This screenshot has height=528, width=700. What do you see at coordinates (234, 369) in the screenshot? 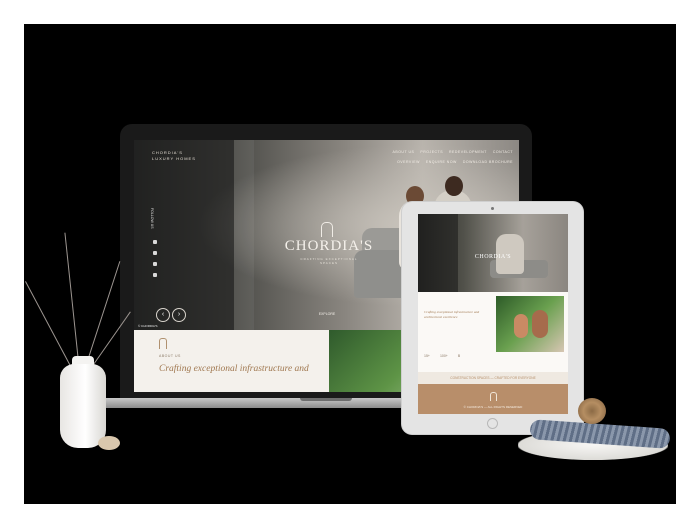
I see `about-heading: Crafting exceptional infrastructure and` at bounding box center [234, 369].